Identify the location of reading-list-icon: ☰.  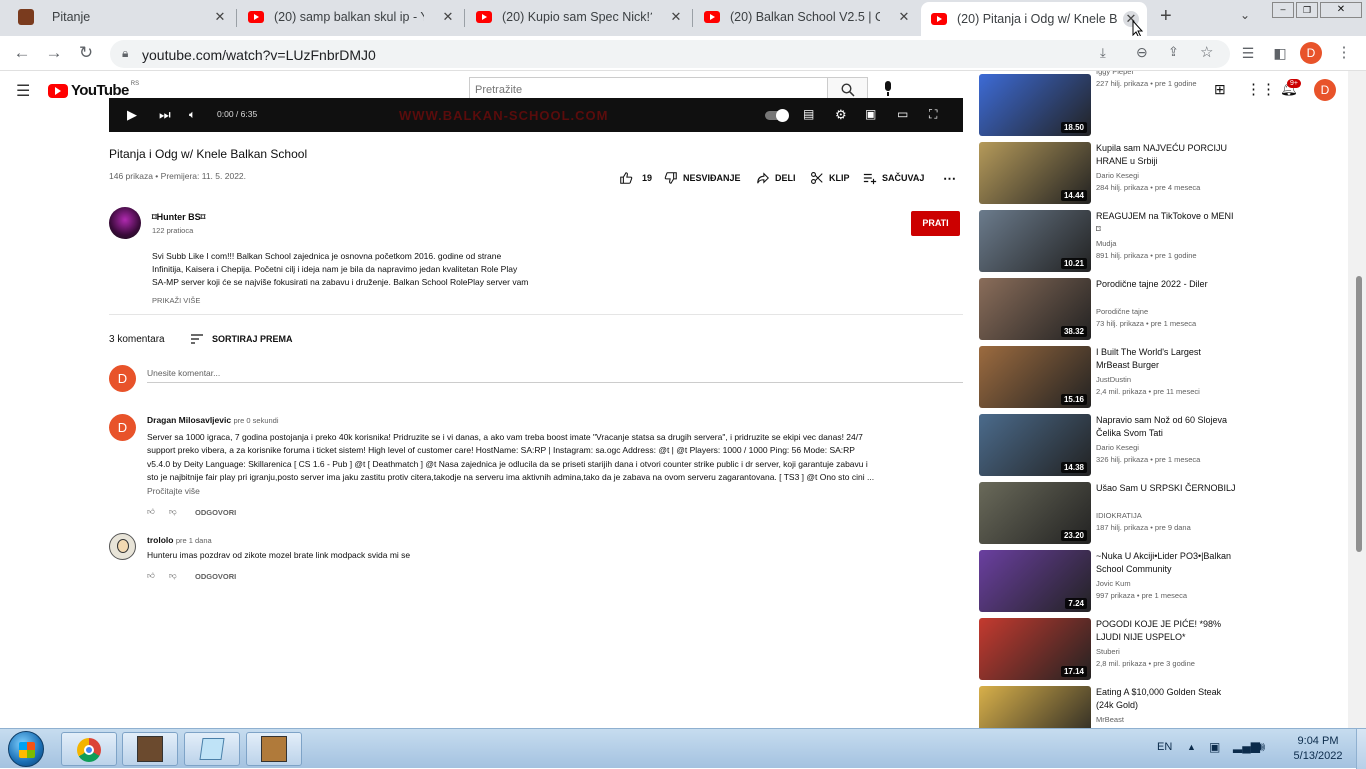
(1248, 53).